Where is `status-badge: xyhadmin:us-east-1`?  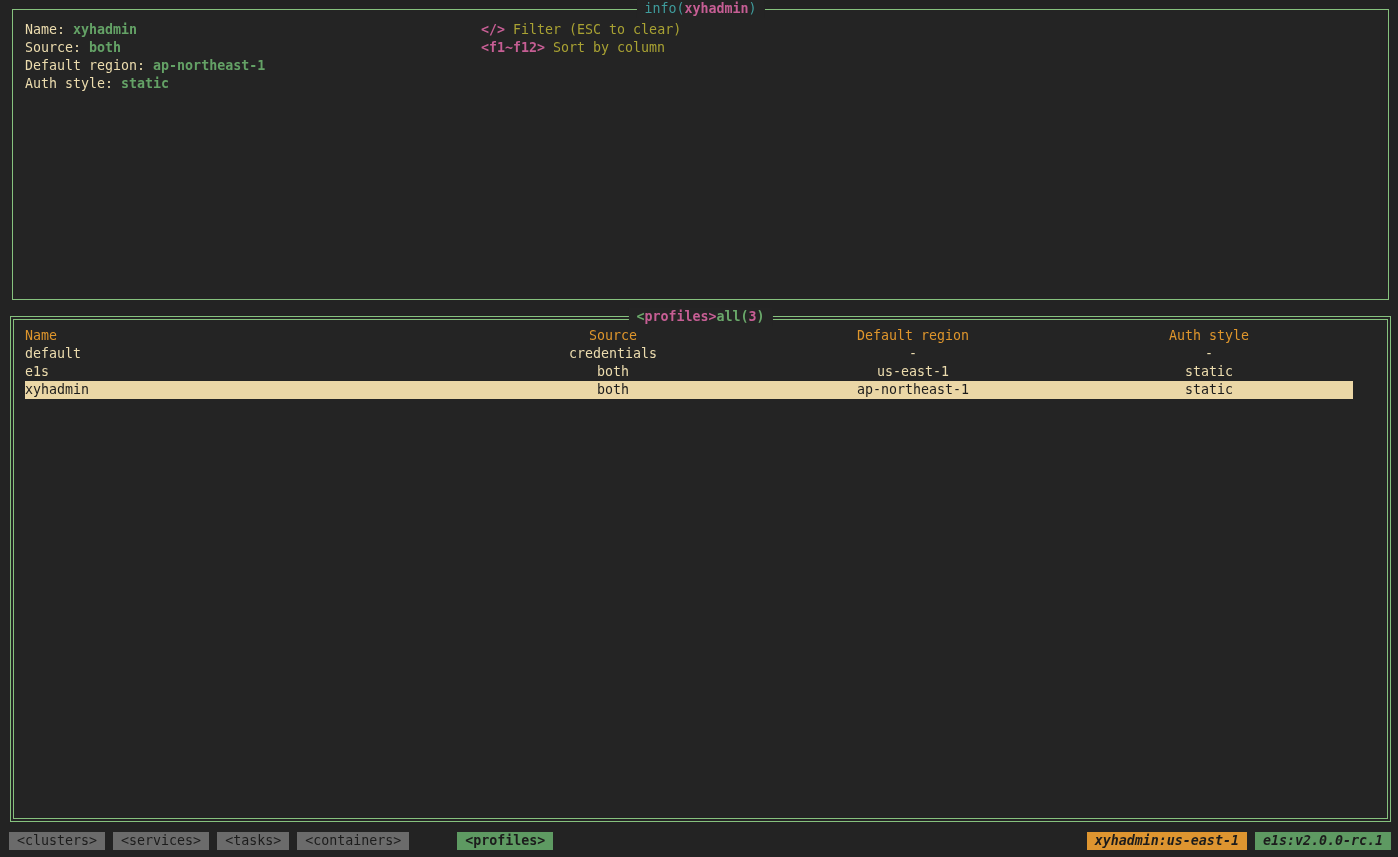
status-badge: xyhadmin:us-east-1 is located at coordinates (1166, 841).